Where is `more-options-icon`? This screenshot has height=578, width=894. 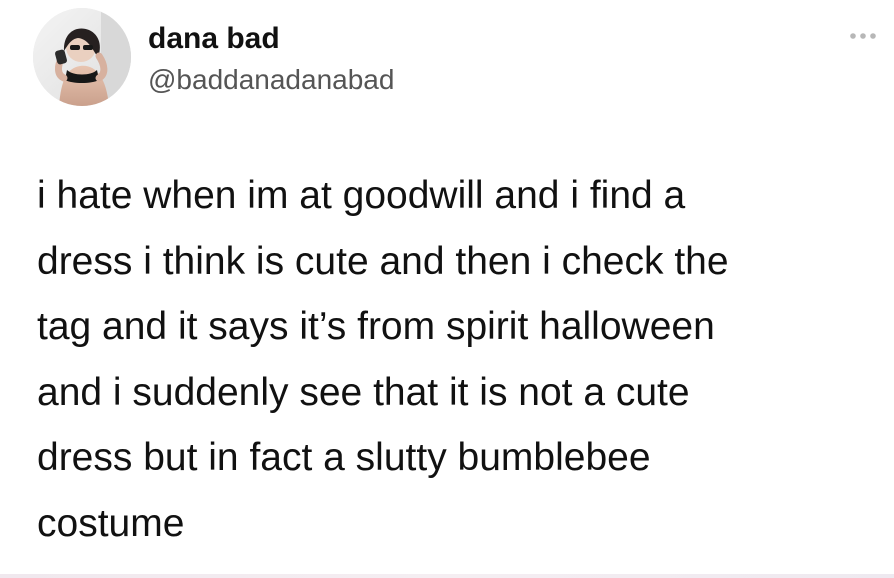
more-options-icon is located at coordinates (863, 36).